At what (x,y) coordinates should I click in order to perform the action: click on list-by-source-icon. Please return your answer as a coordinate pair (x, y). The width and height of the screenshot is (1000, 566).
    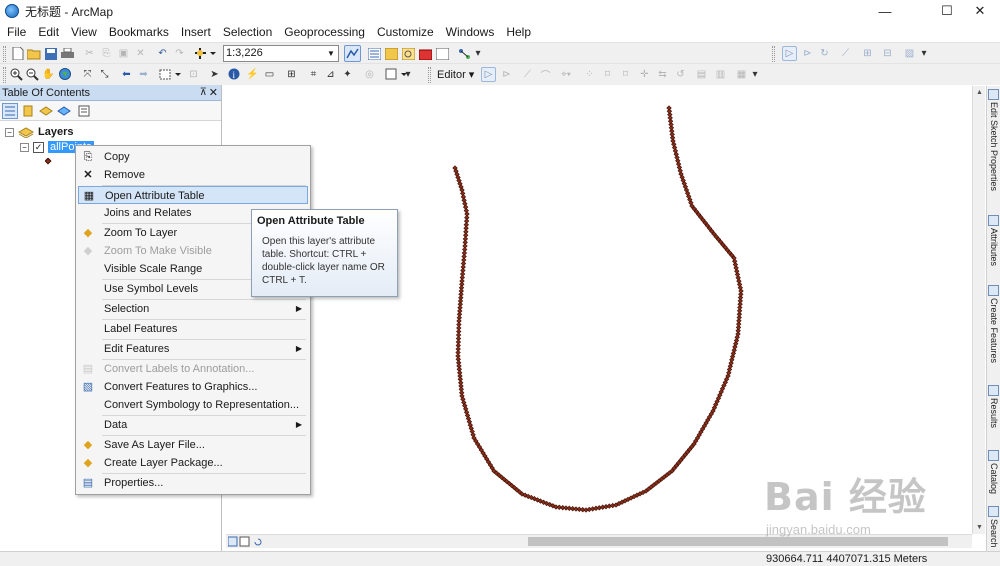
    Looking at the image, I should click on (28, 111).